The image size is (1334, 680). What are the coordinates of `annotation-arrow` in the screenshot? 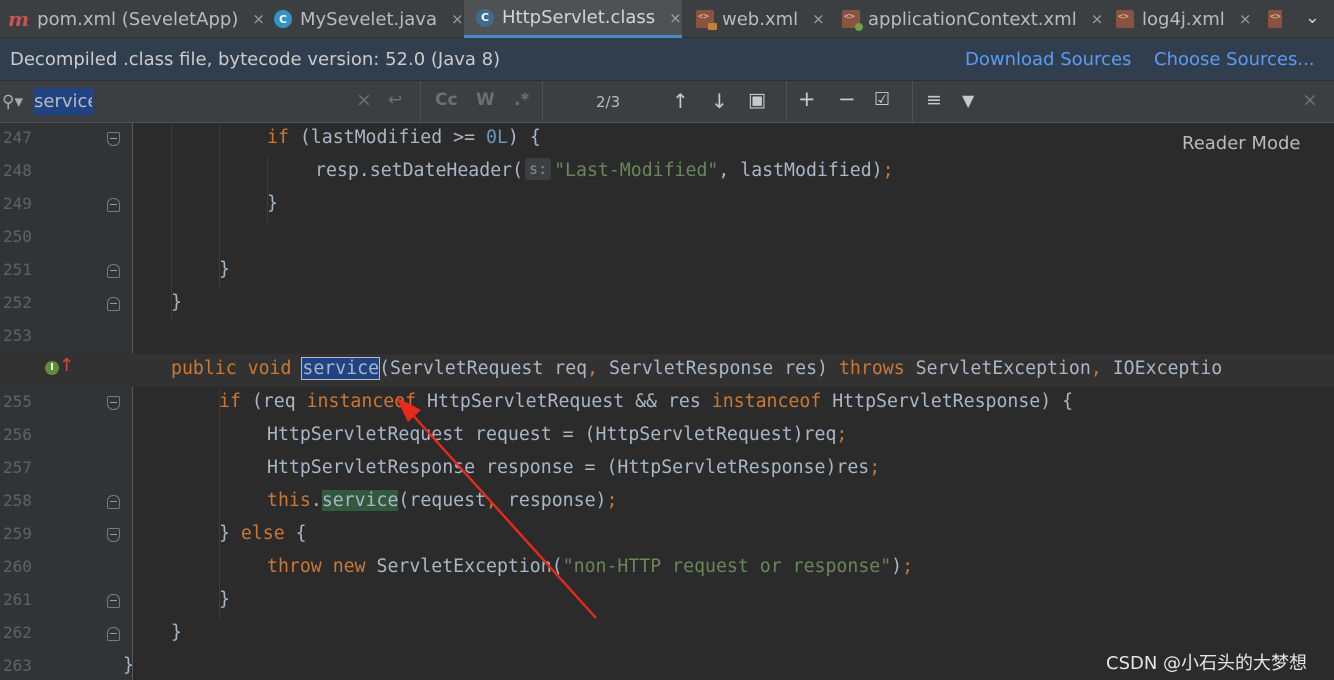 It's located at (496, 508).